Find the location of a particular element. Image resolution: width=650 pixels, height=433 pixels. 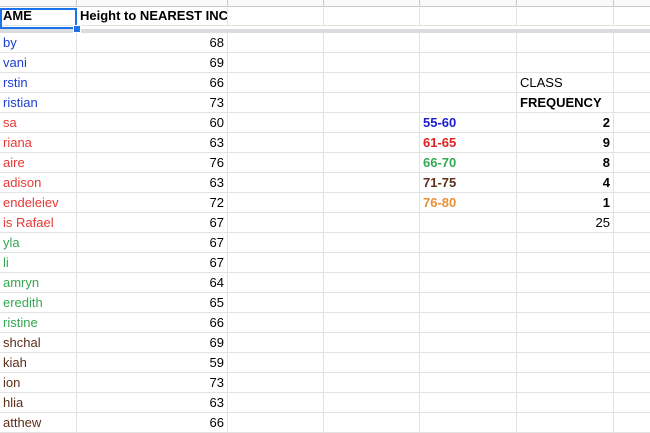

height-cell: 60 is located at coordinates (152, 123).